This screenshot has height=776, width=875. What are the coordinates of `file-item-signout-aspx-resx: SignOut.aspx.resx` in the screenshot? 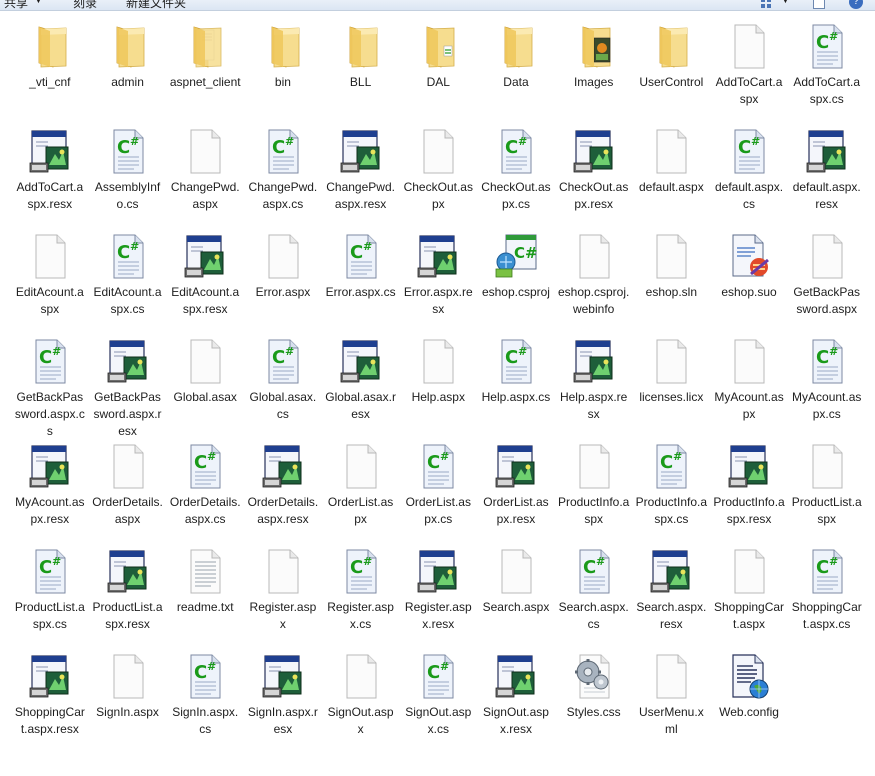 It's located at (516, 704).